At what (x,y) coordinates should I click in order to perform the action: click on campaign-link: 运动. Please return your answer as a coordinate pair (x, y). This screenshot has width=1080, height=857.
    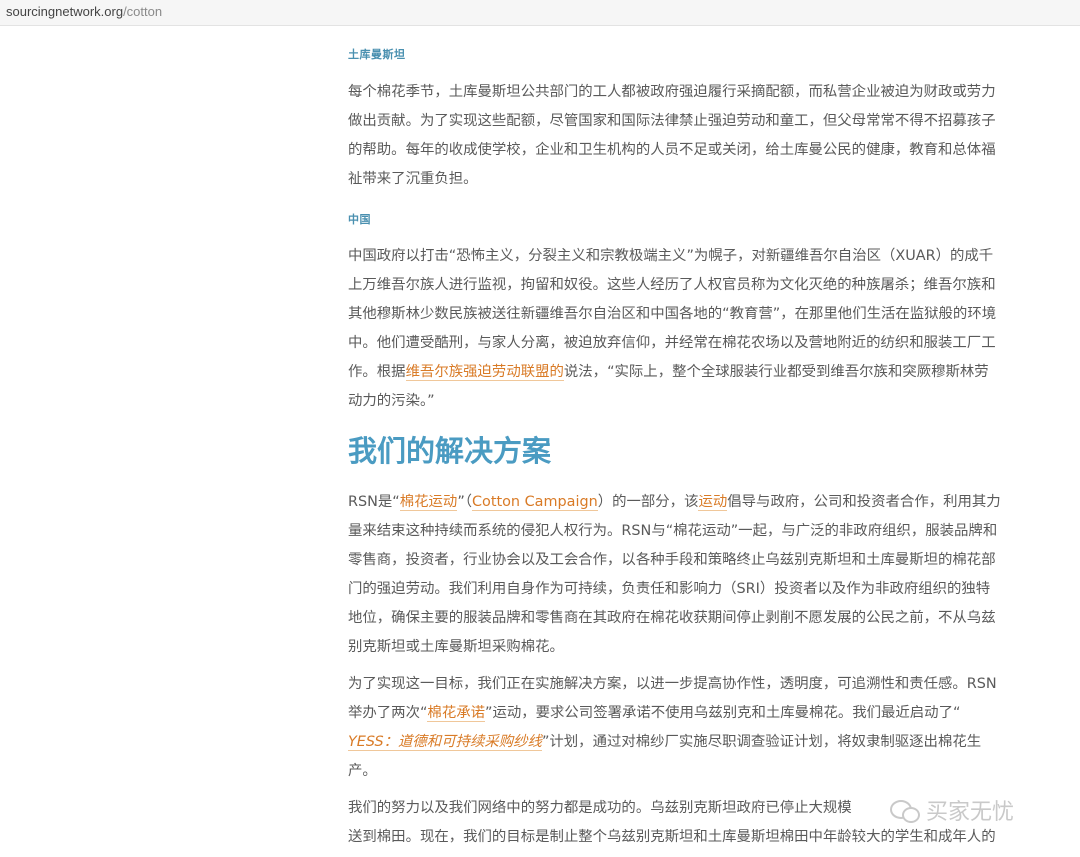
    Looking at the image, I should click on (713, 502).